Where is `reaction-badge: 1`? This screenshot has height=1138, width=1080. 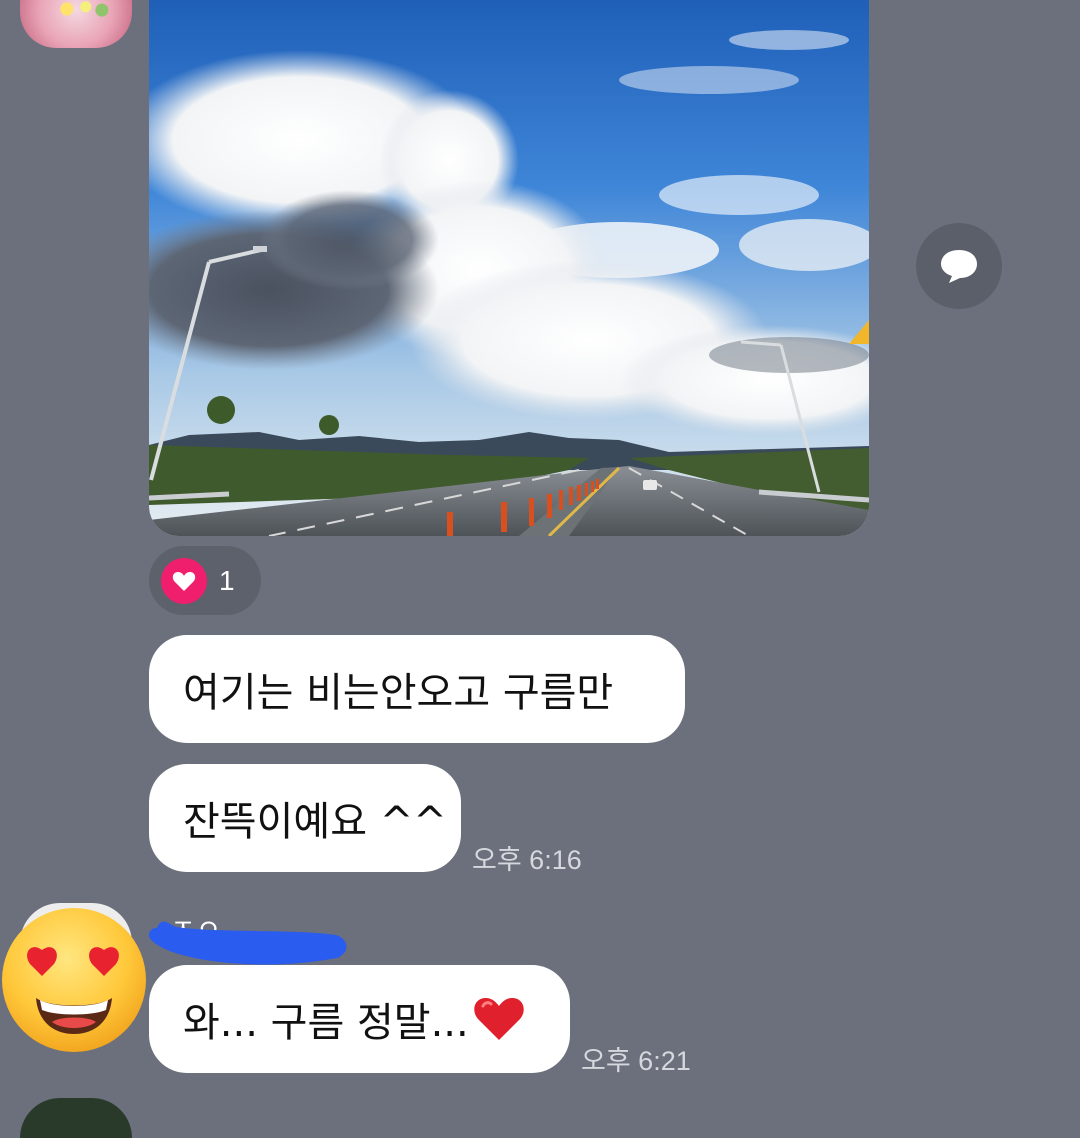 reaction-badge: 1 is located at coordinates (205, 580).